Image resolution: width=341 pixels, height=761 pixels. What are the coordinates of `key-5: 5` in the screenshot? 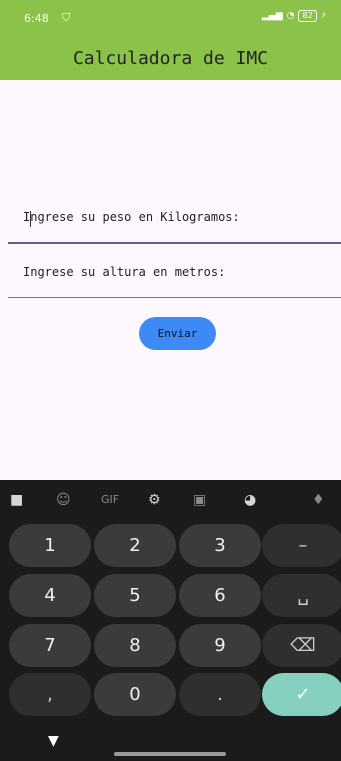 It's located at (135, 595).